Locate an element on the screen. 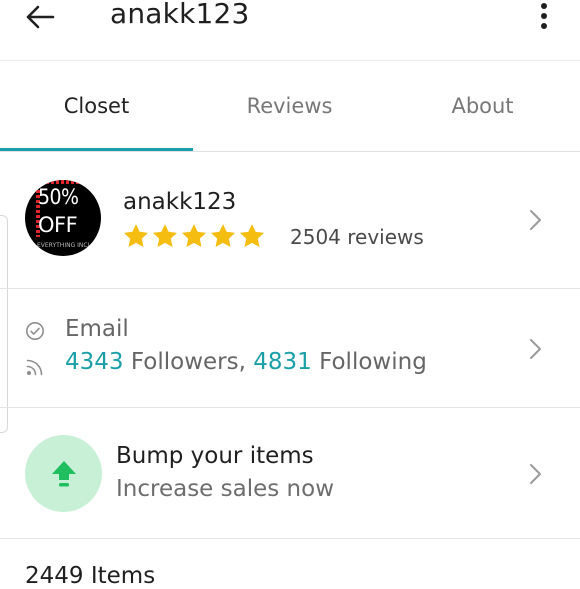 The width and height of the screenshot is (580, 589). followers-count: 4343 is located at coordinates (94, 362).